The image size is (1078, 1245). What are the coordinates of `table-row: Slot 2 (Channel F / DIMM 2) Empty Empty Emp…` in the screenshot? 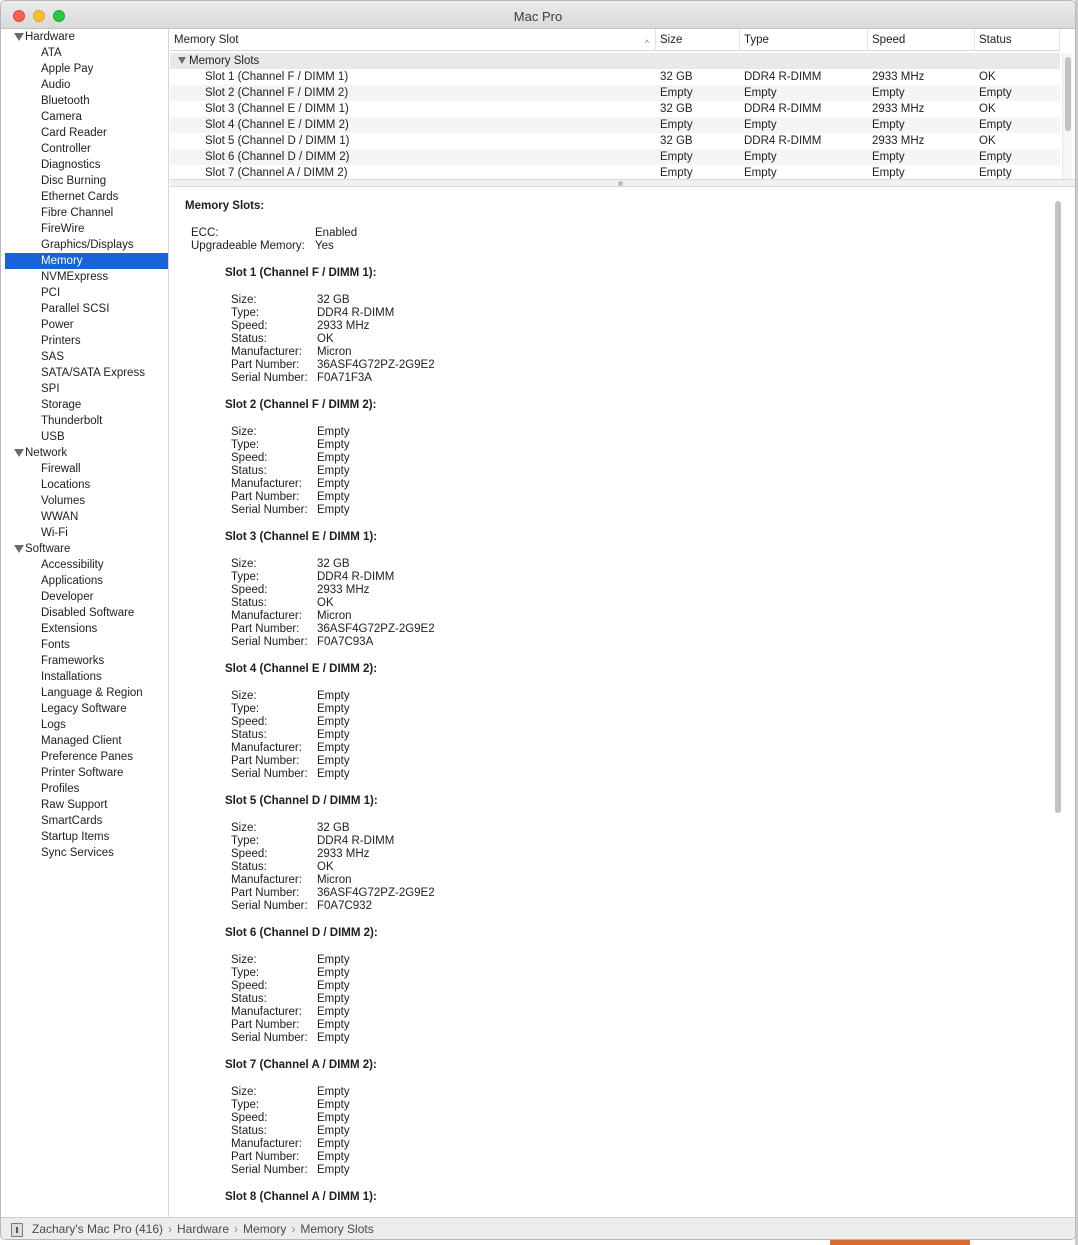 It's located at (615, 93).